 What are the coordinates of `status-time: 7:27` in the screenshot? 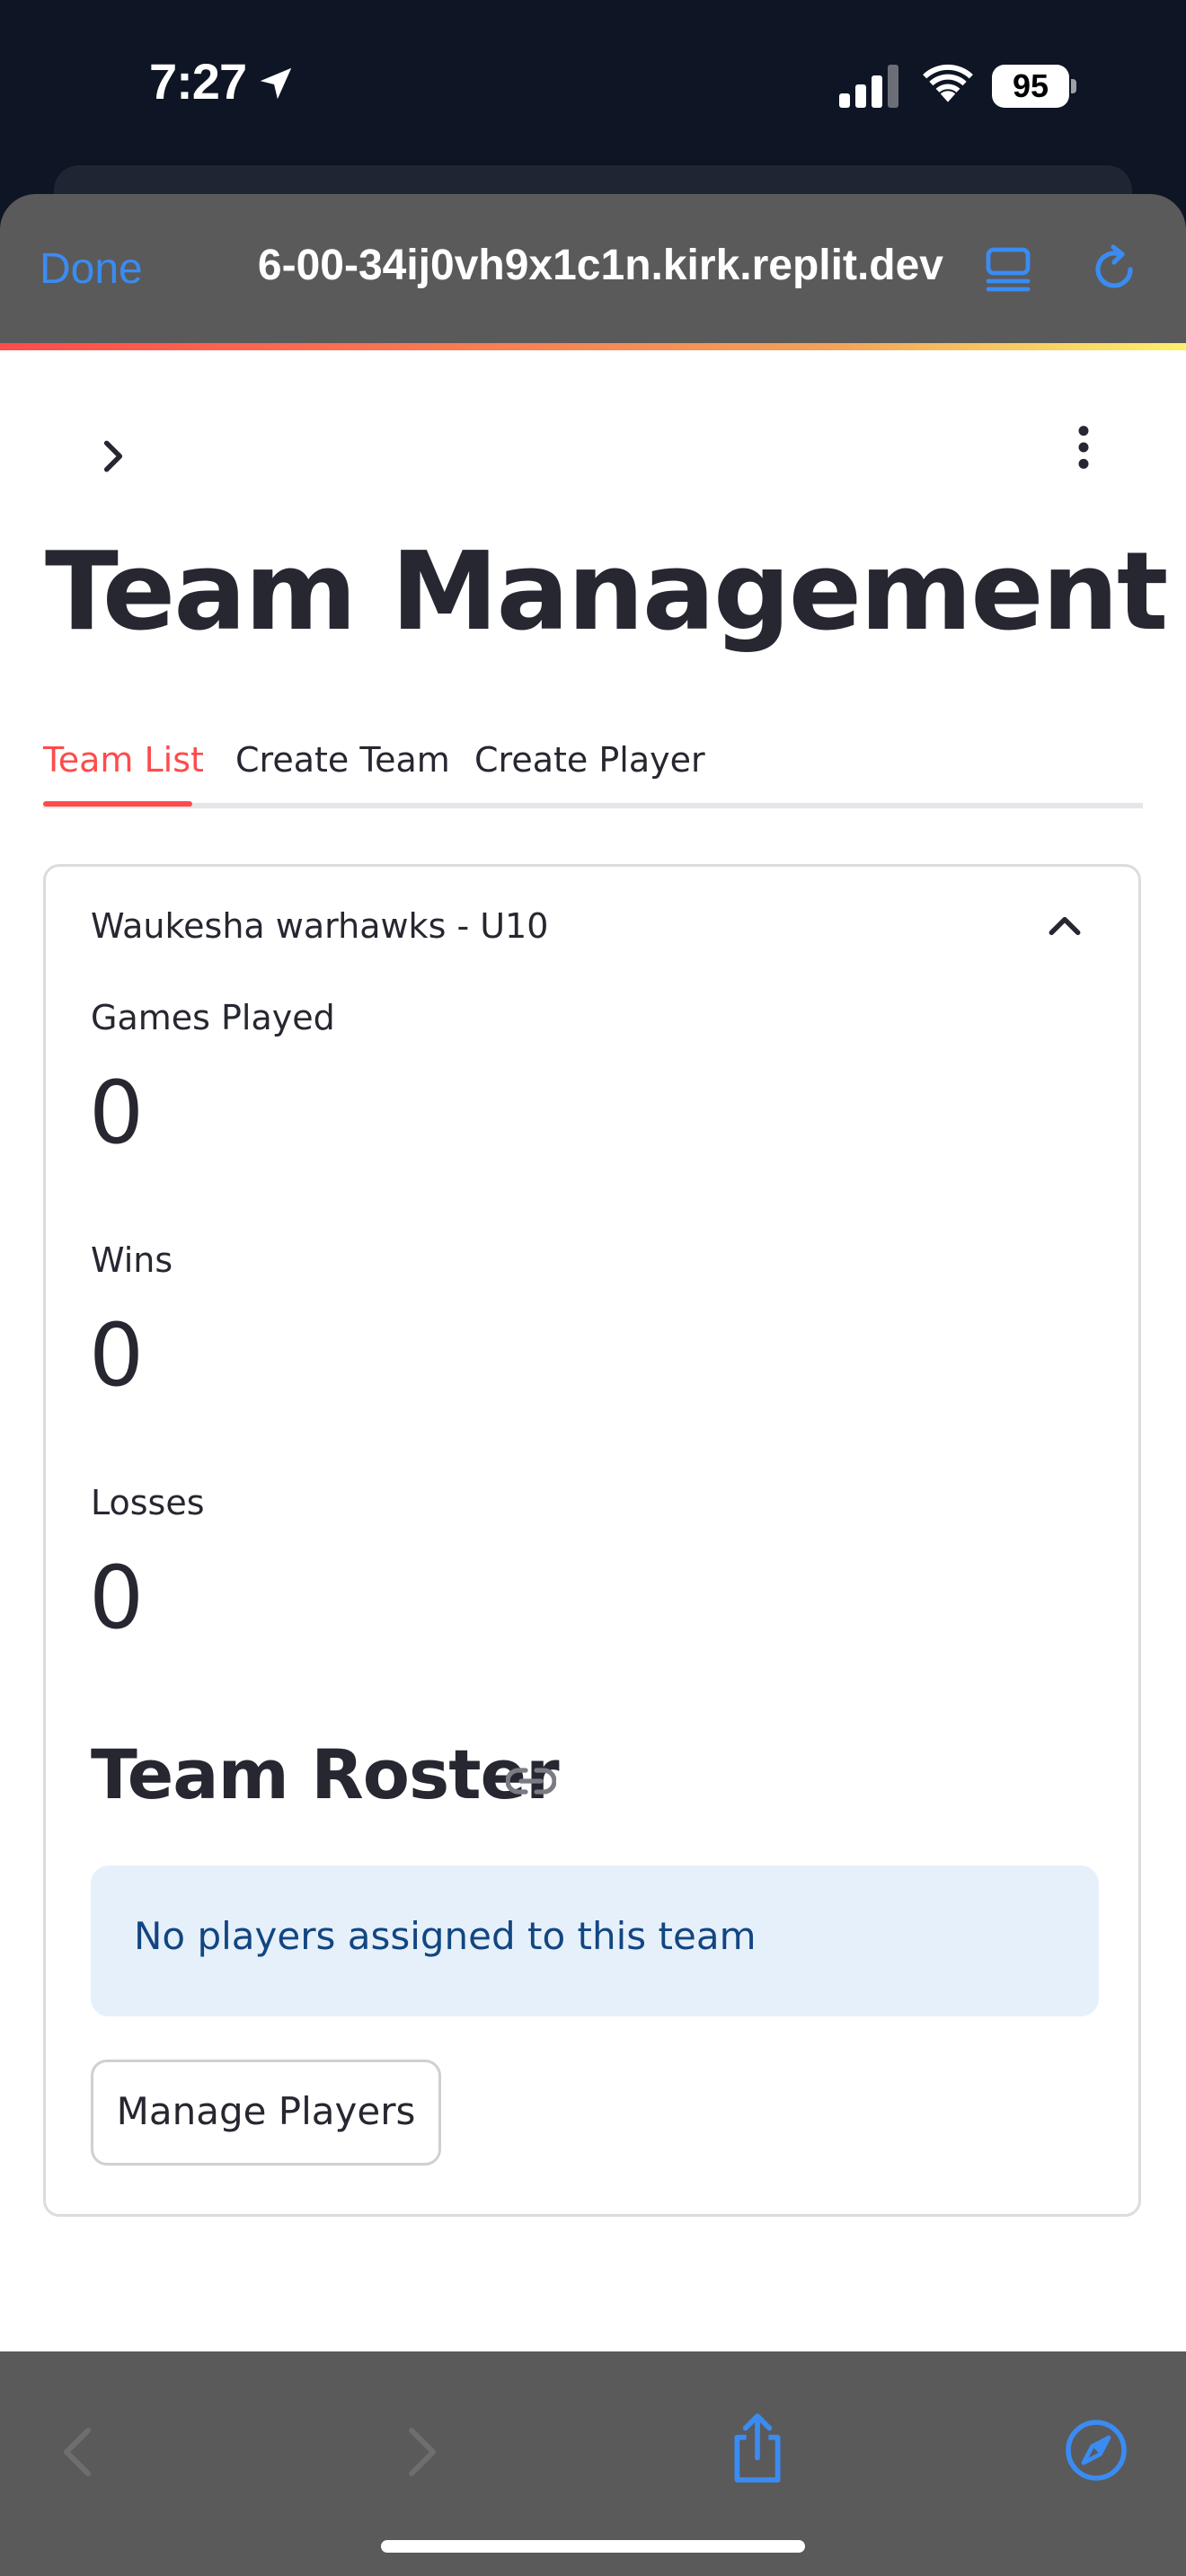 It's located at (198, 81).